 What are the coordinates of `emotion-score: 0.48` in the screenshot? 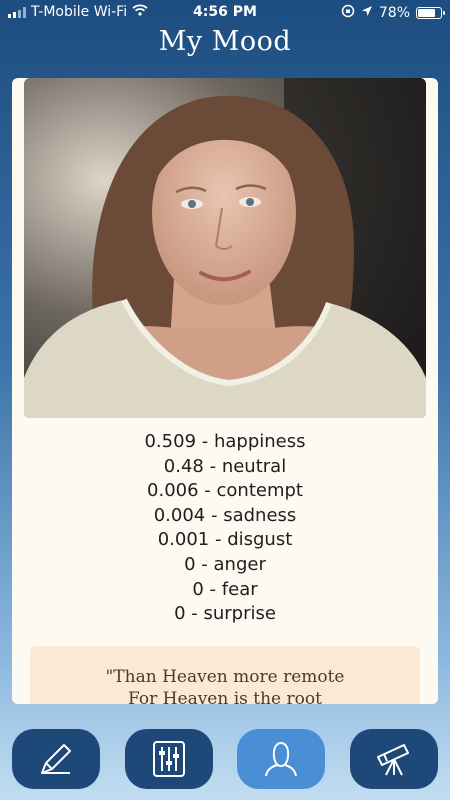 It's located at (183, 466).